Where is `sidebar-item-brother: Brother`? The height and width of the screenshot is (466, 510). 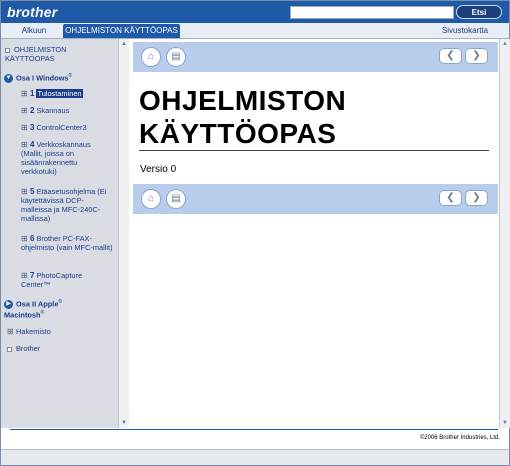
sidebar-item-brother: Brother is located at coordinates (23, 348).